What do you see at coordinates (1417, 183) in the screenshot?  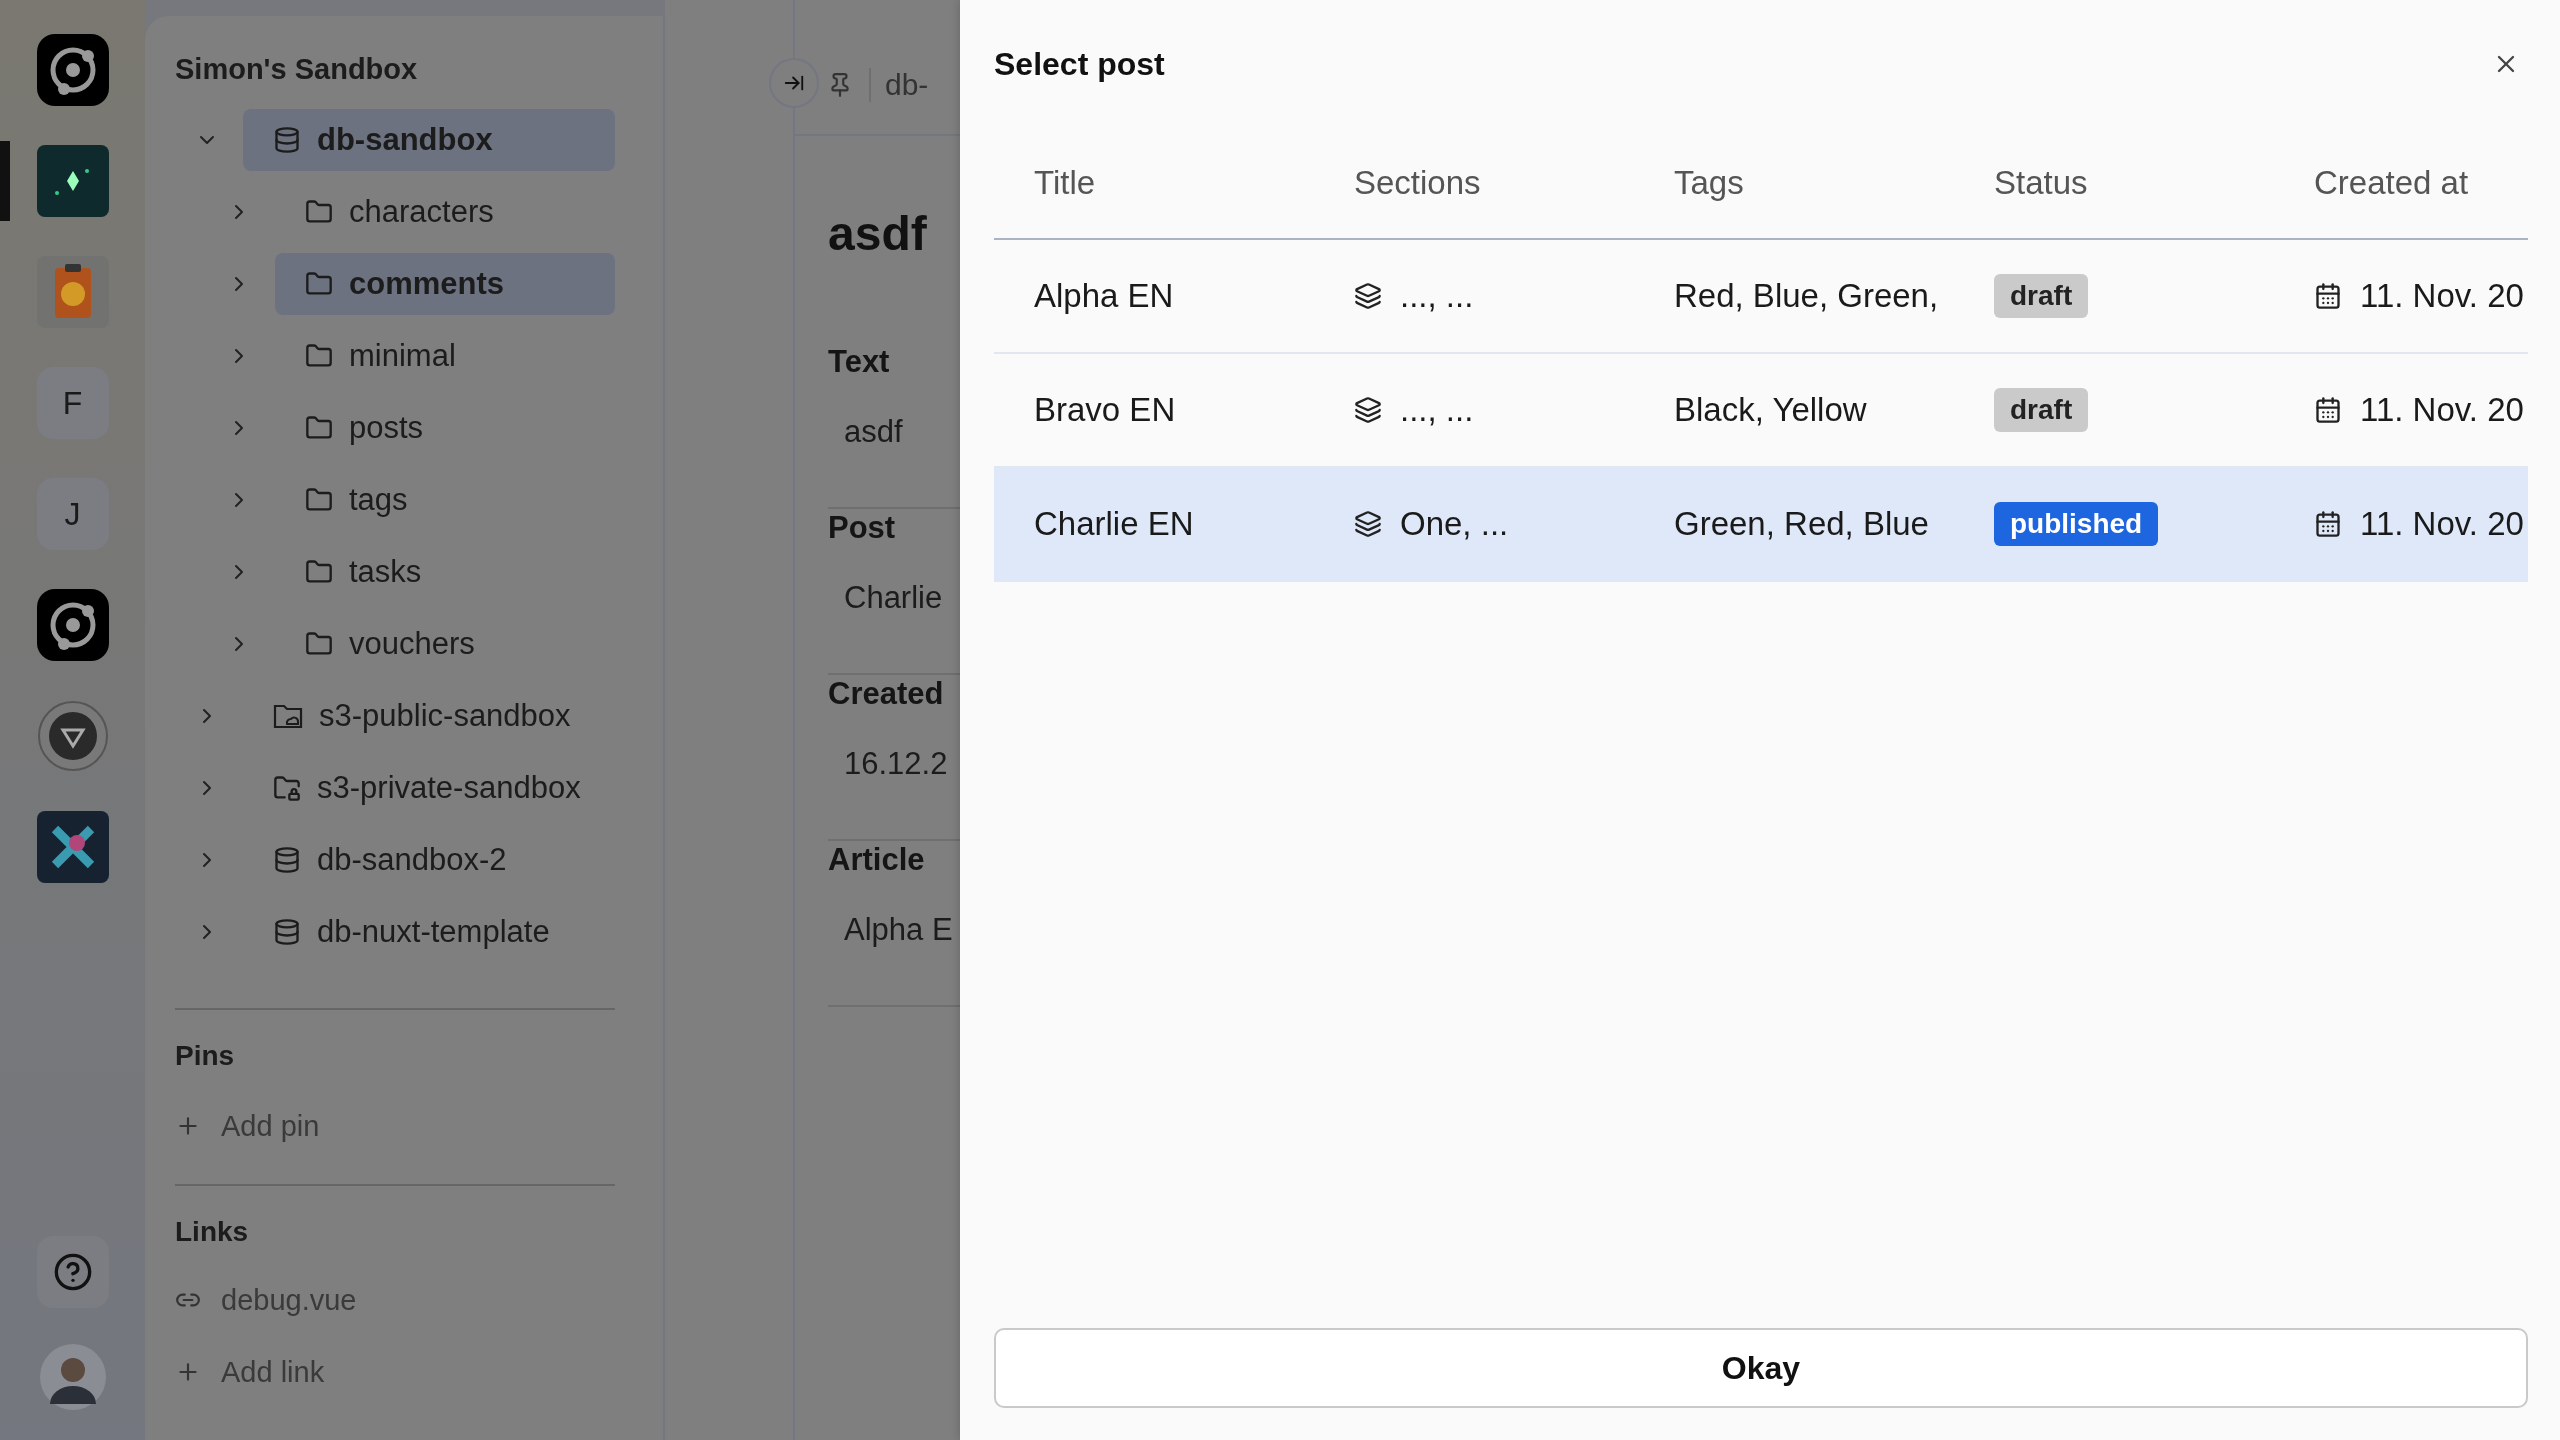 I see `column-header: Sections` at bounding box center [1417, 183].